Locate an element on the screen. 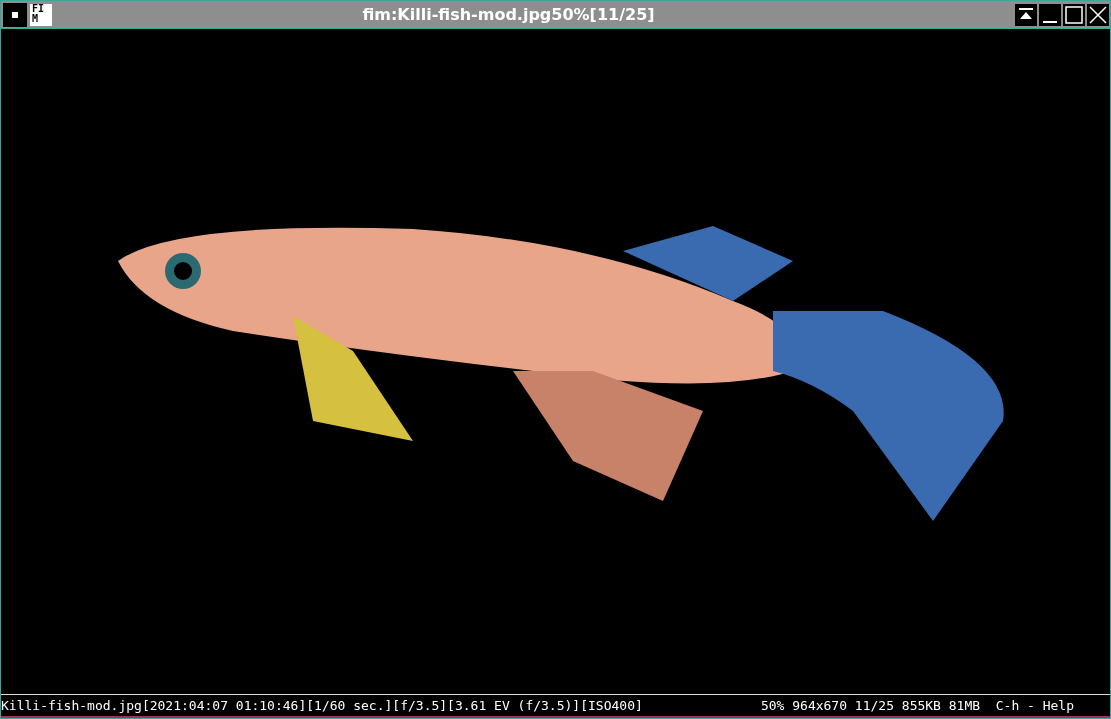 This screenshot has height=719, width=1111. close-button is located at coordinates (1098, 14).